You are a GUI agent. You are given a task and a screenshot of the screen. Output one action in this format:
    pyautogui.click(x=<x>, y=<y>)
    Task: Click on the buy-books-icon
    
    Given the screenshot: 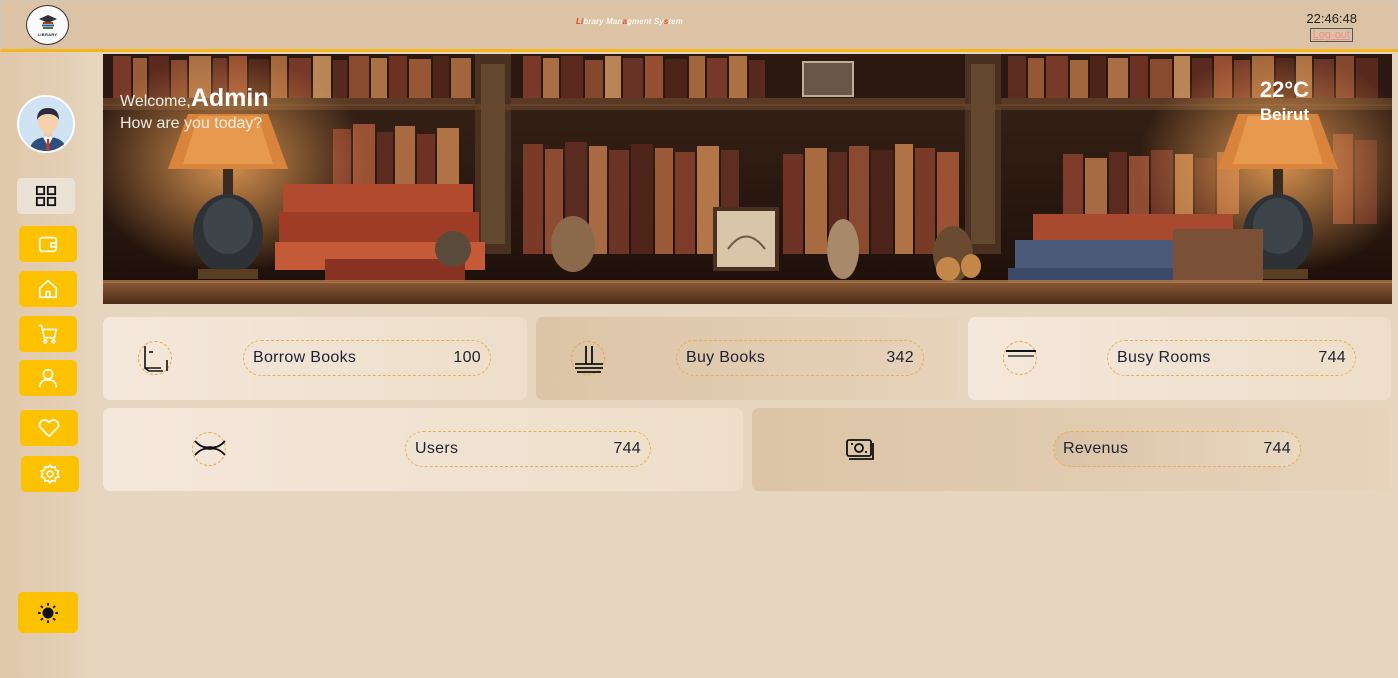 What is the action you would take?
    pyautogui.click(x=588, y=358)
    